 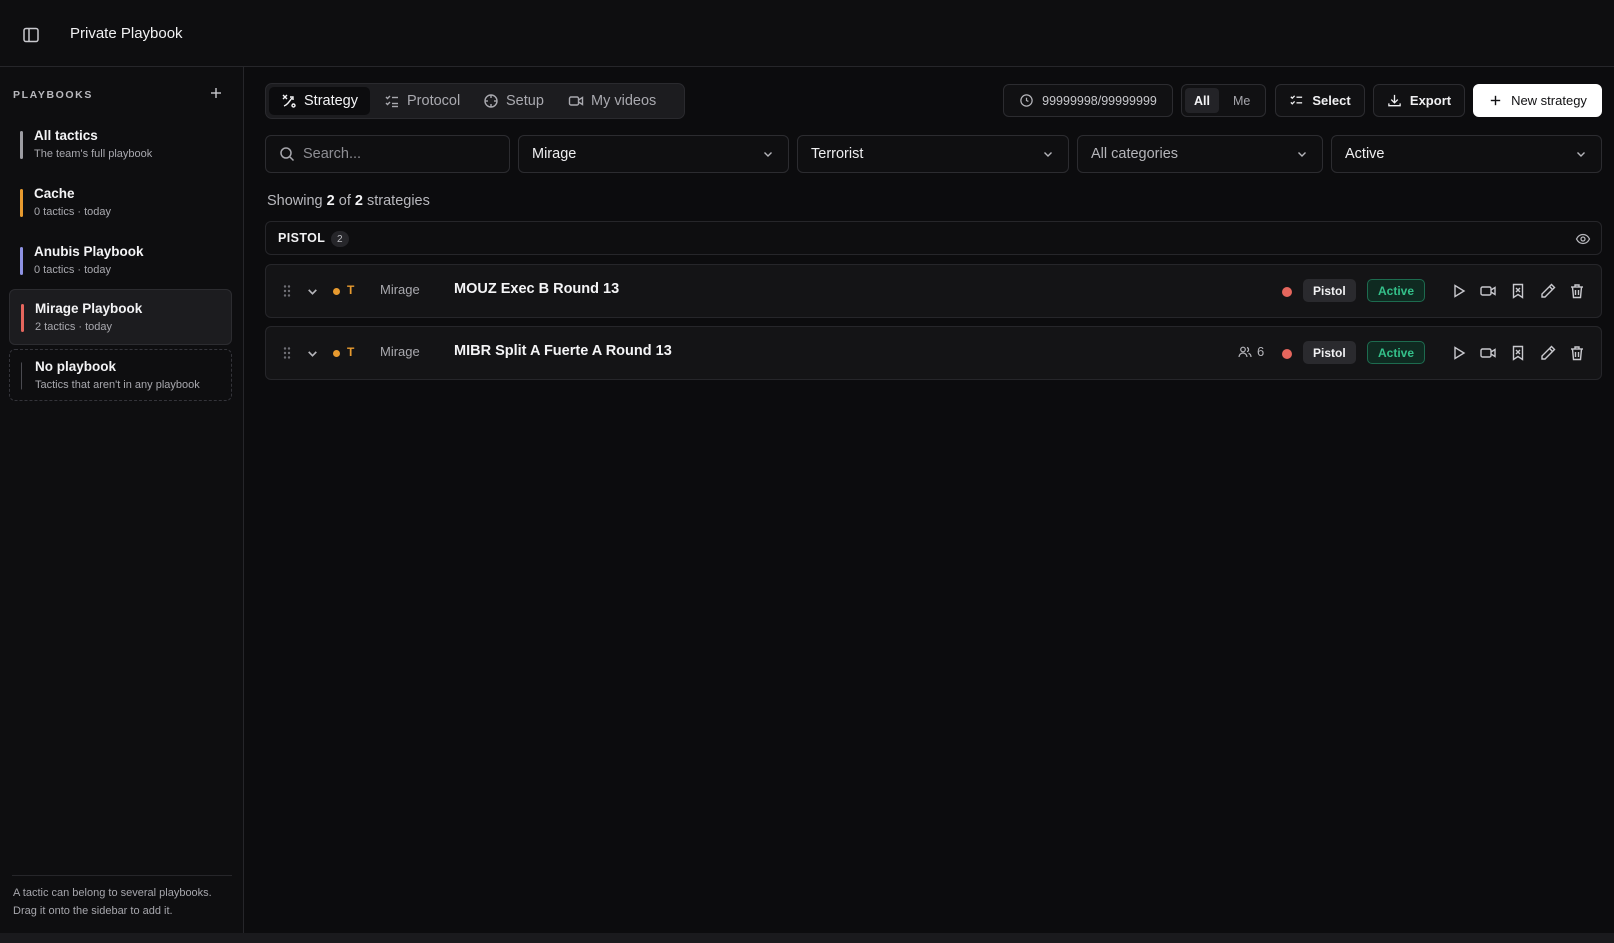 What do you see at coordinates (1466, 154) in the screenshot?
I see `status-select: Active` at bounding box center [1466, 154].